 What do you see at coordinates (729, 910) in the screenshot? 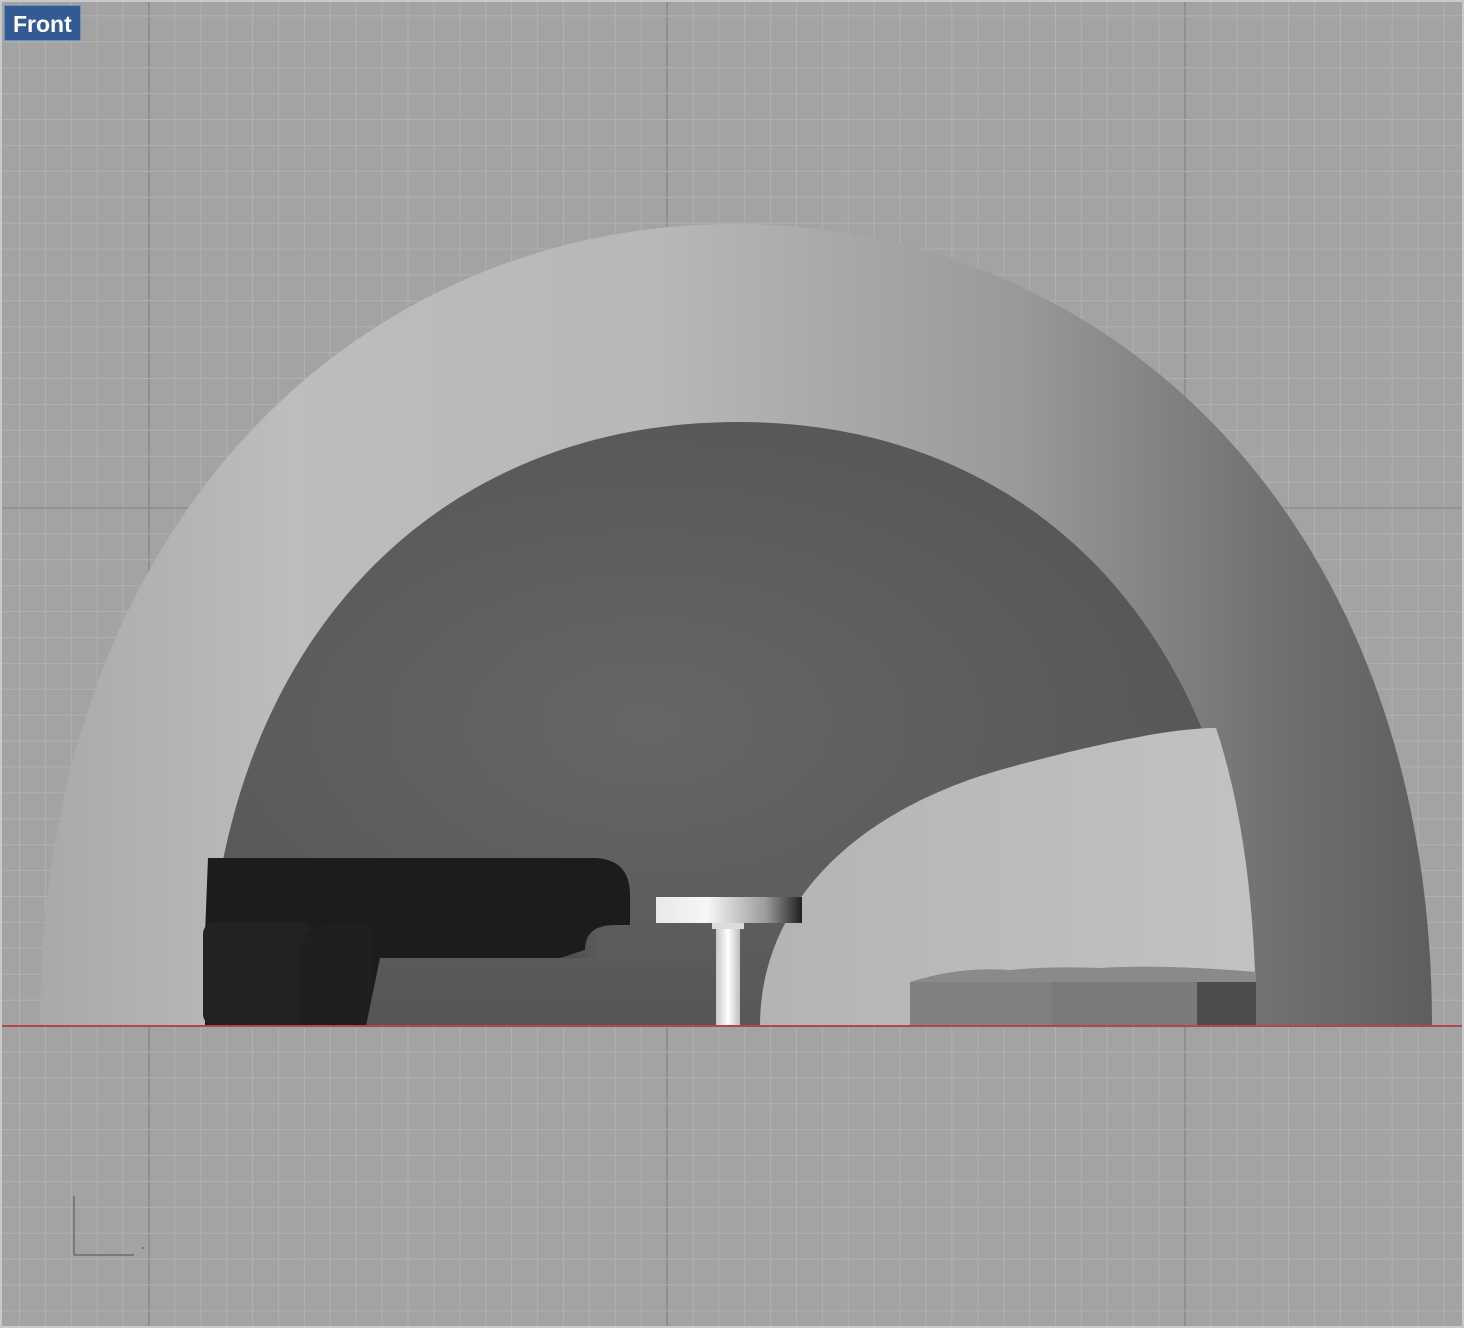
I see `table-top` at bounding box center [729, 910].